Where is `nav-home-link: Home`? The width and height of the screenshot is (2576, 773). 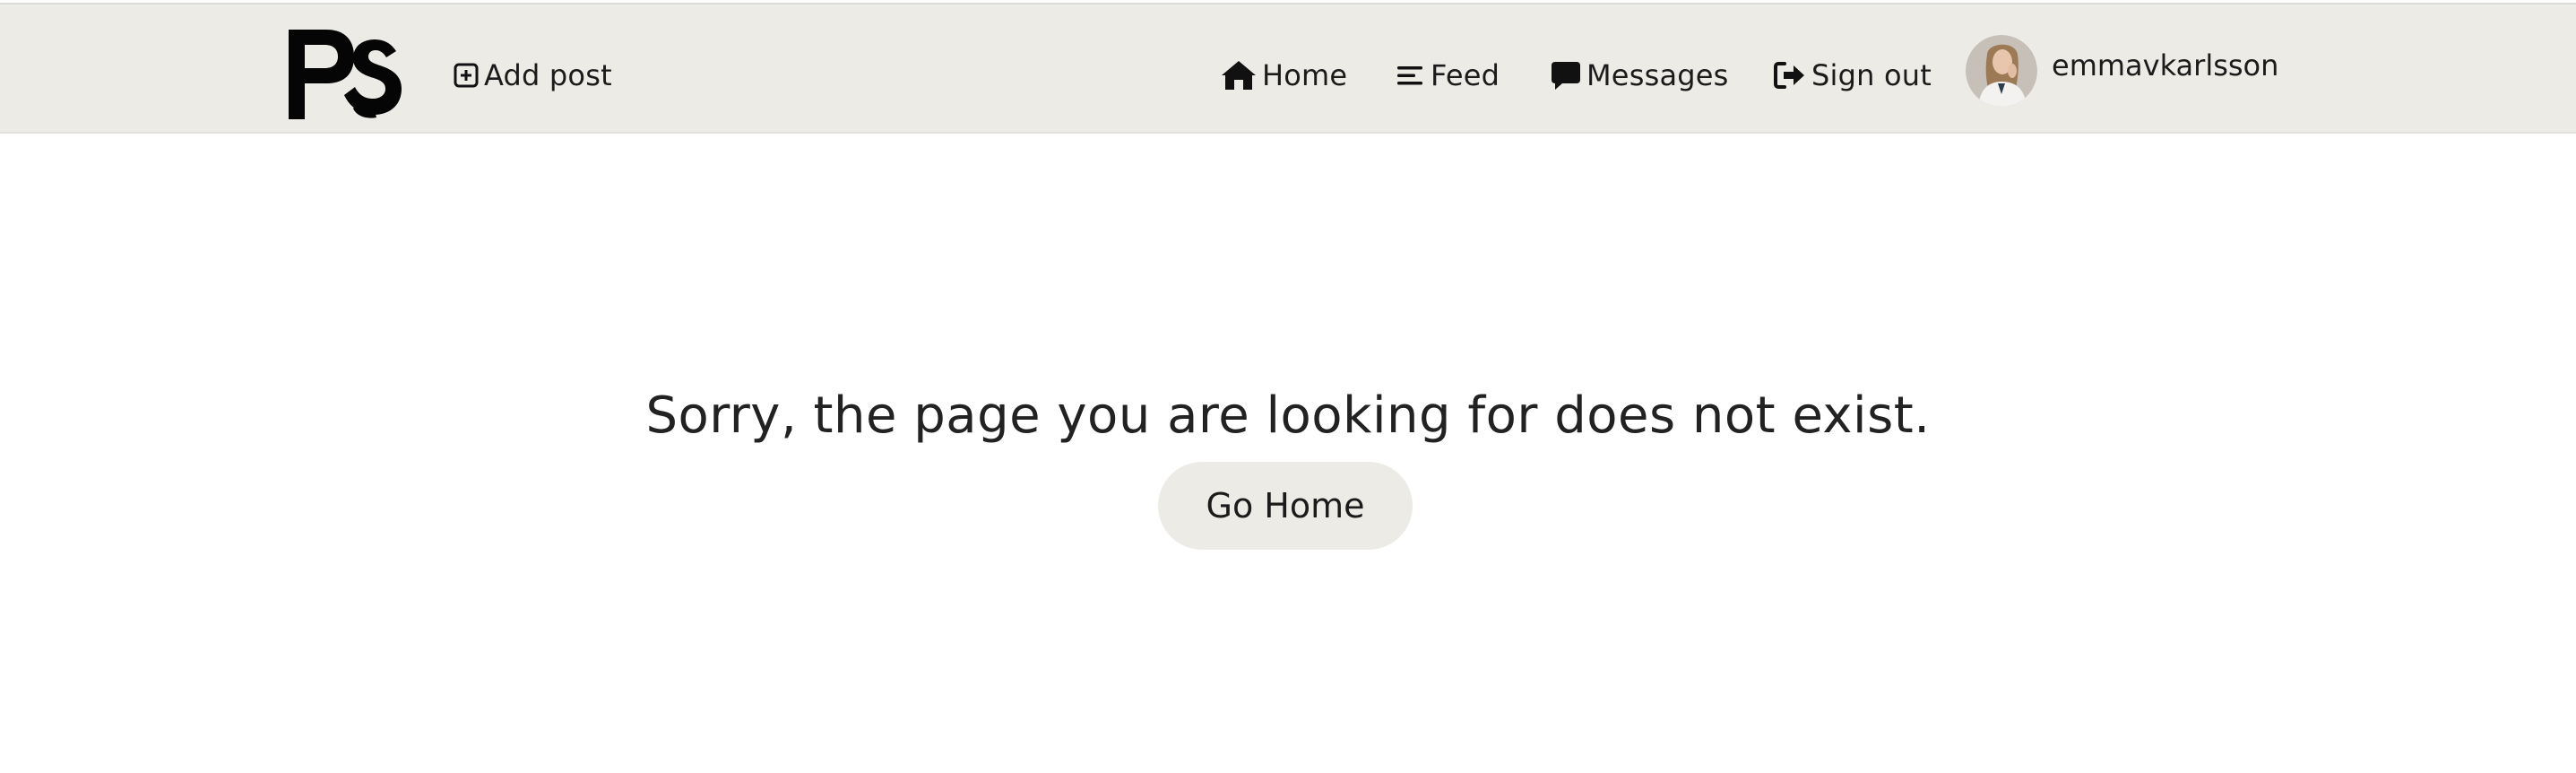 nav-home-link: Home is located at coordinates (1284, 75).